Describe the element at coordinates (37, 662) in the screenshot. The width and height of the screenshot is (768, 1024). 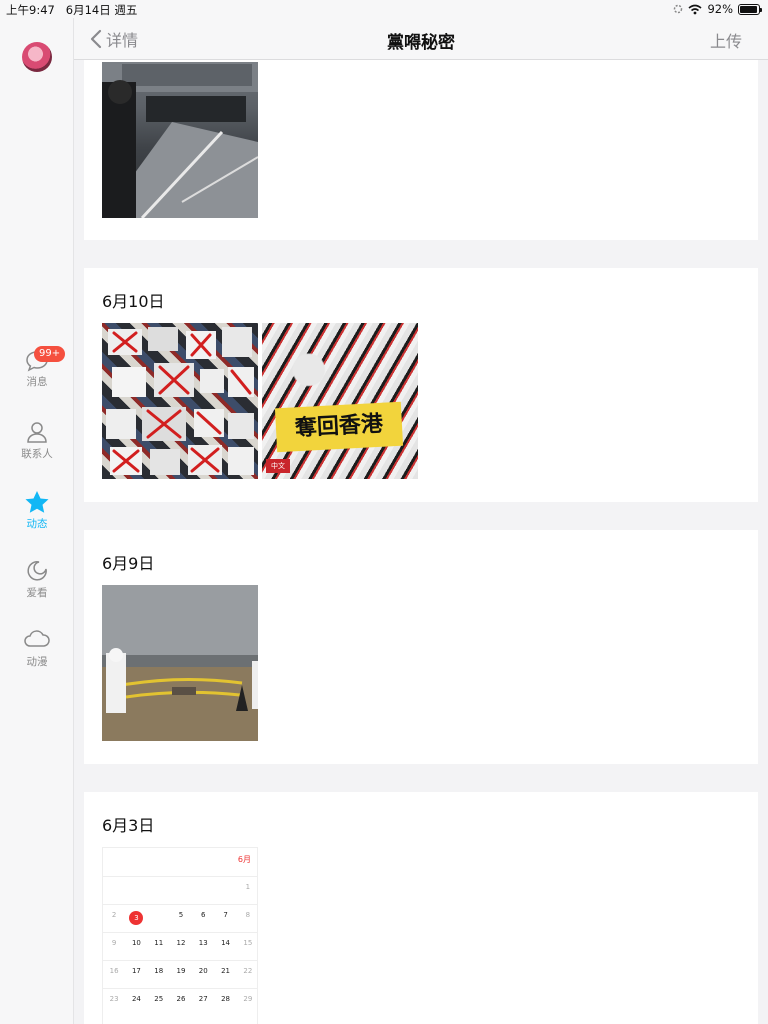
I see `sidebar-item-label: 动漫` at that location.